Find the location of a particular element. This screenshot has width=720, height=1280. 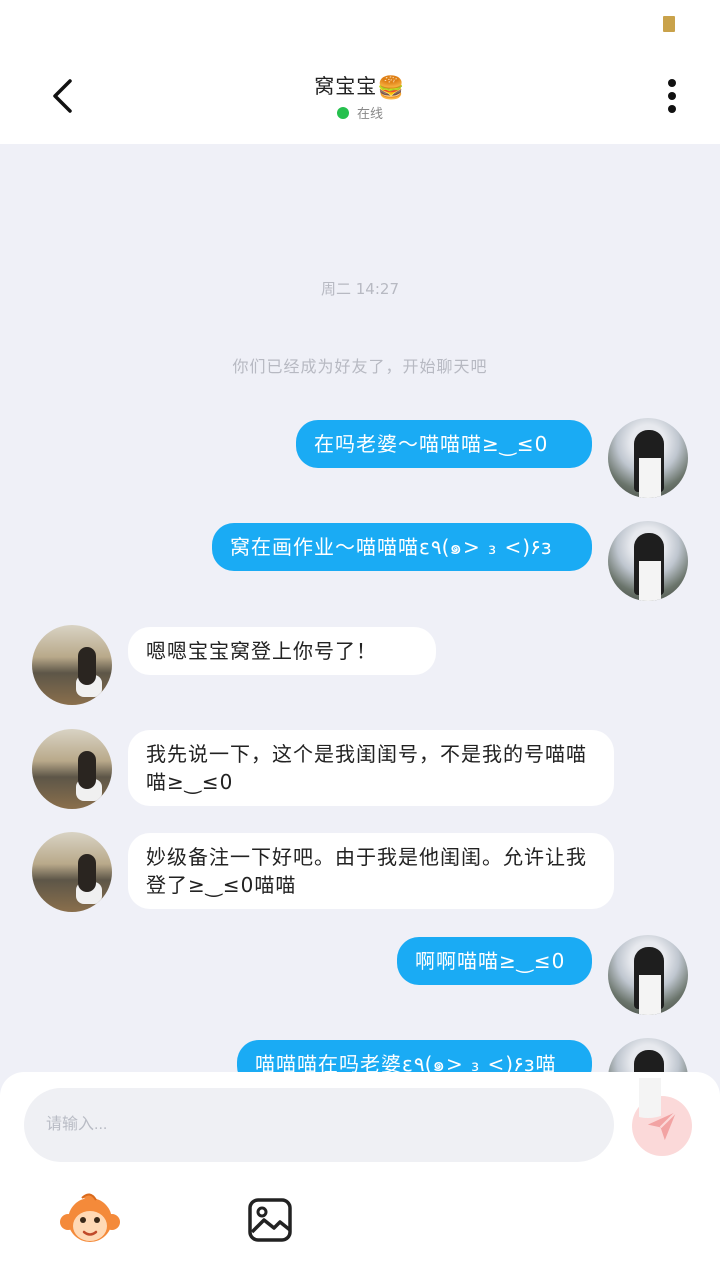

message-bubble-received: 嗯嗯宝宝窝登上你号了！ is located at coordinates (282, 651).